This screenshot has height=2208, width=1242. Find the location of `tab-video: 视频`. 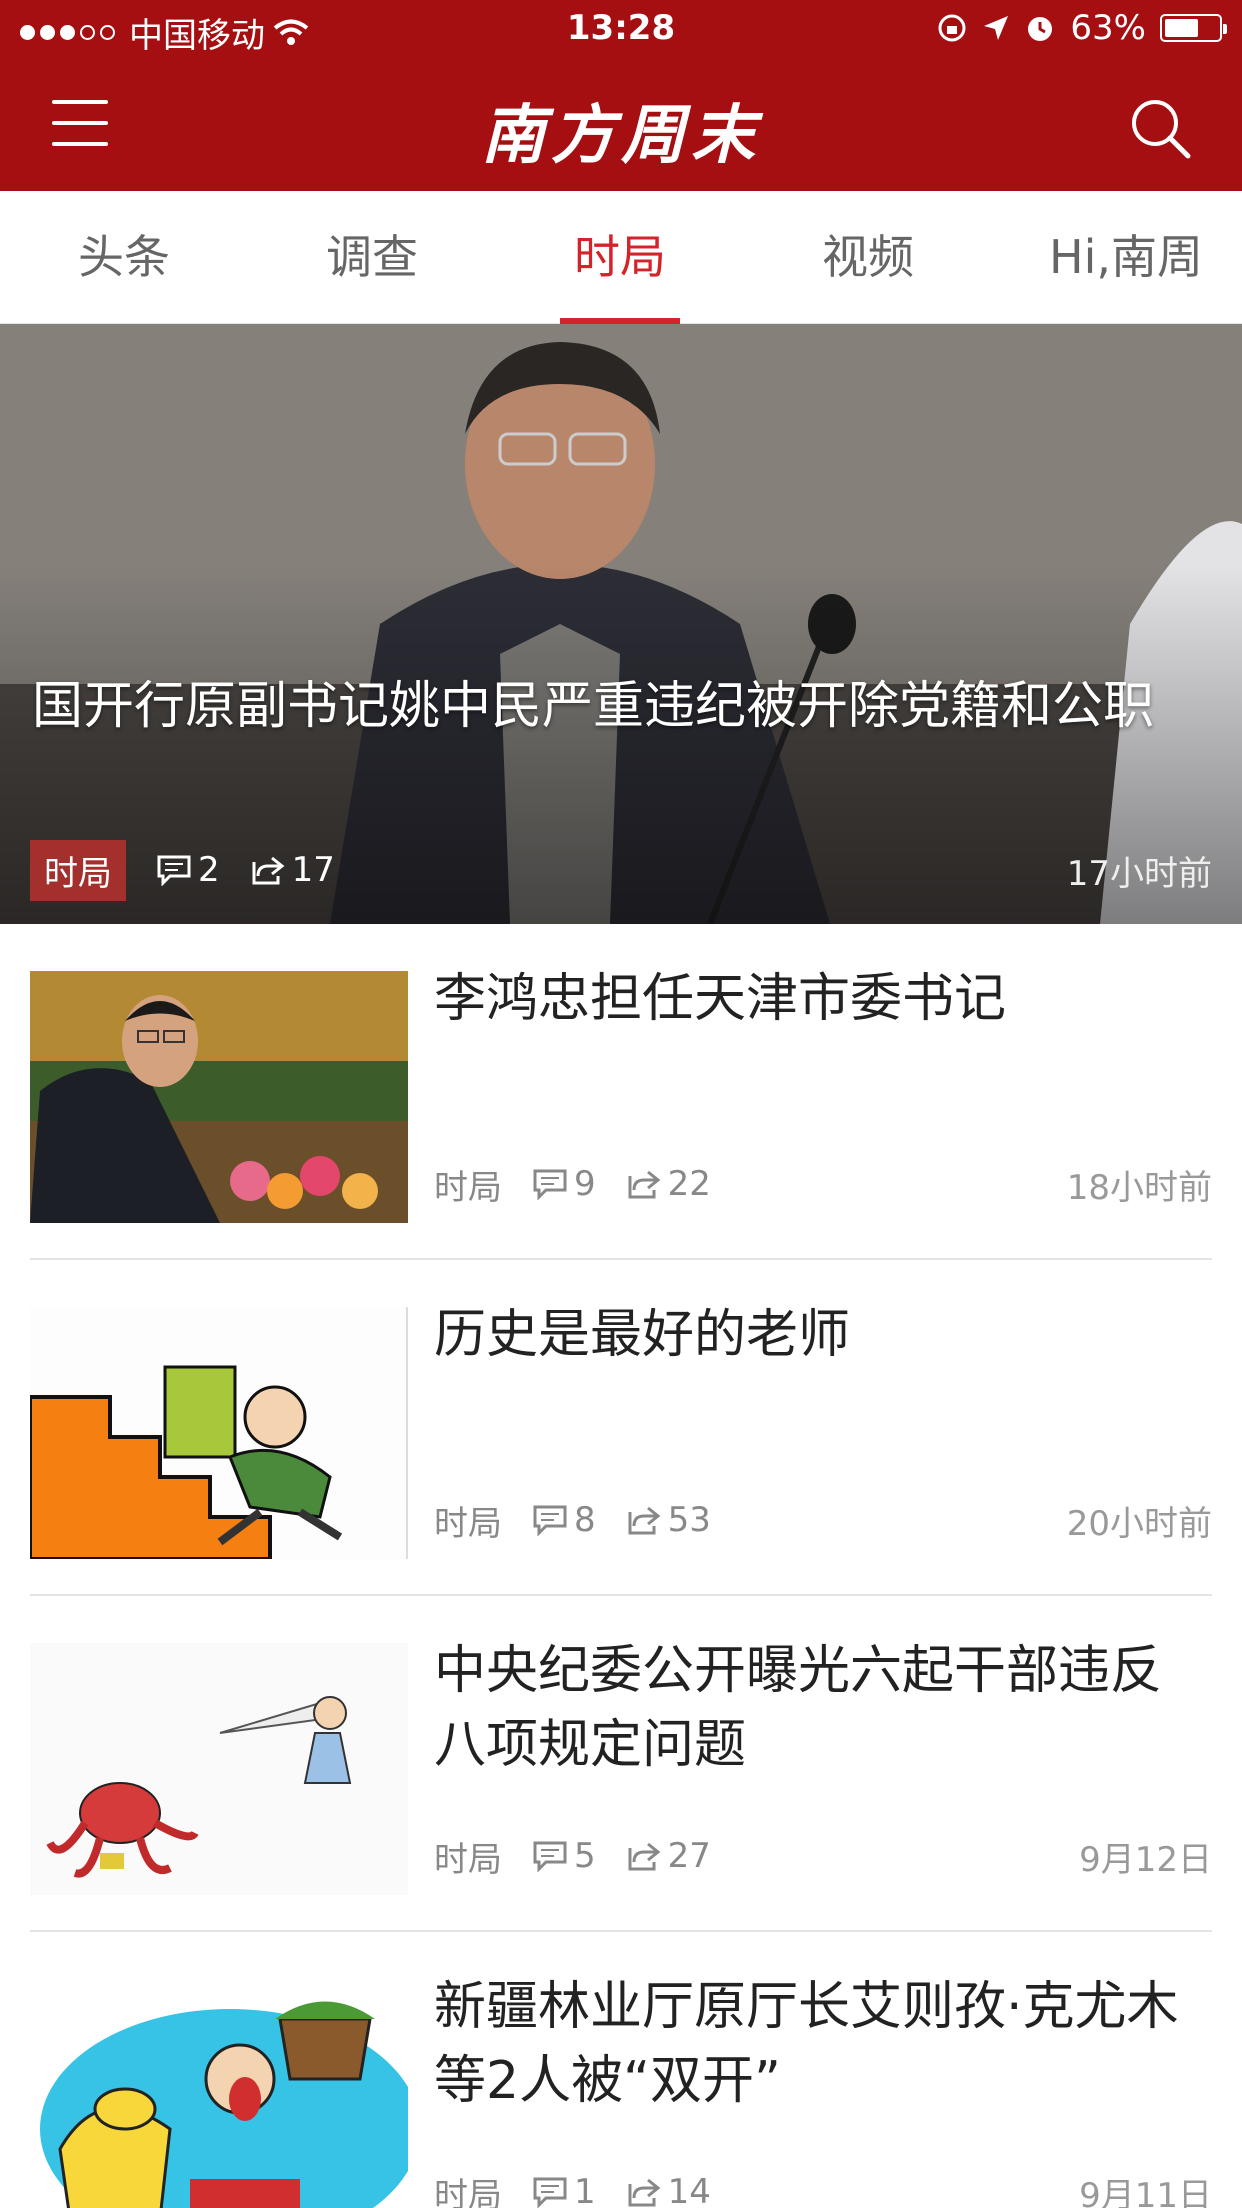

tab-video: 视频 is located at coordinates (868, 257).